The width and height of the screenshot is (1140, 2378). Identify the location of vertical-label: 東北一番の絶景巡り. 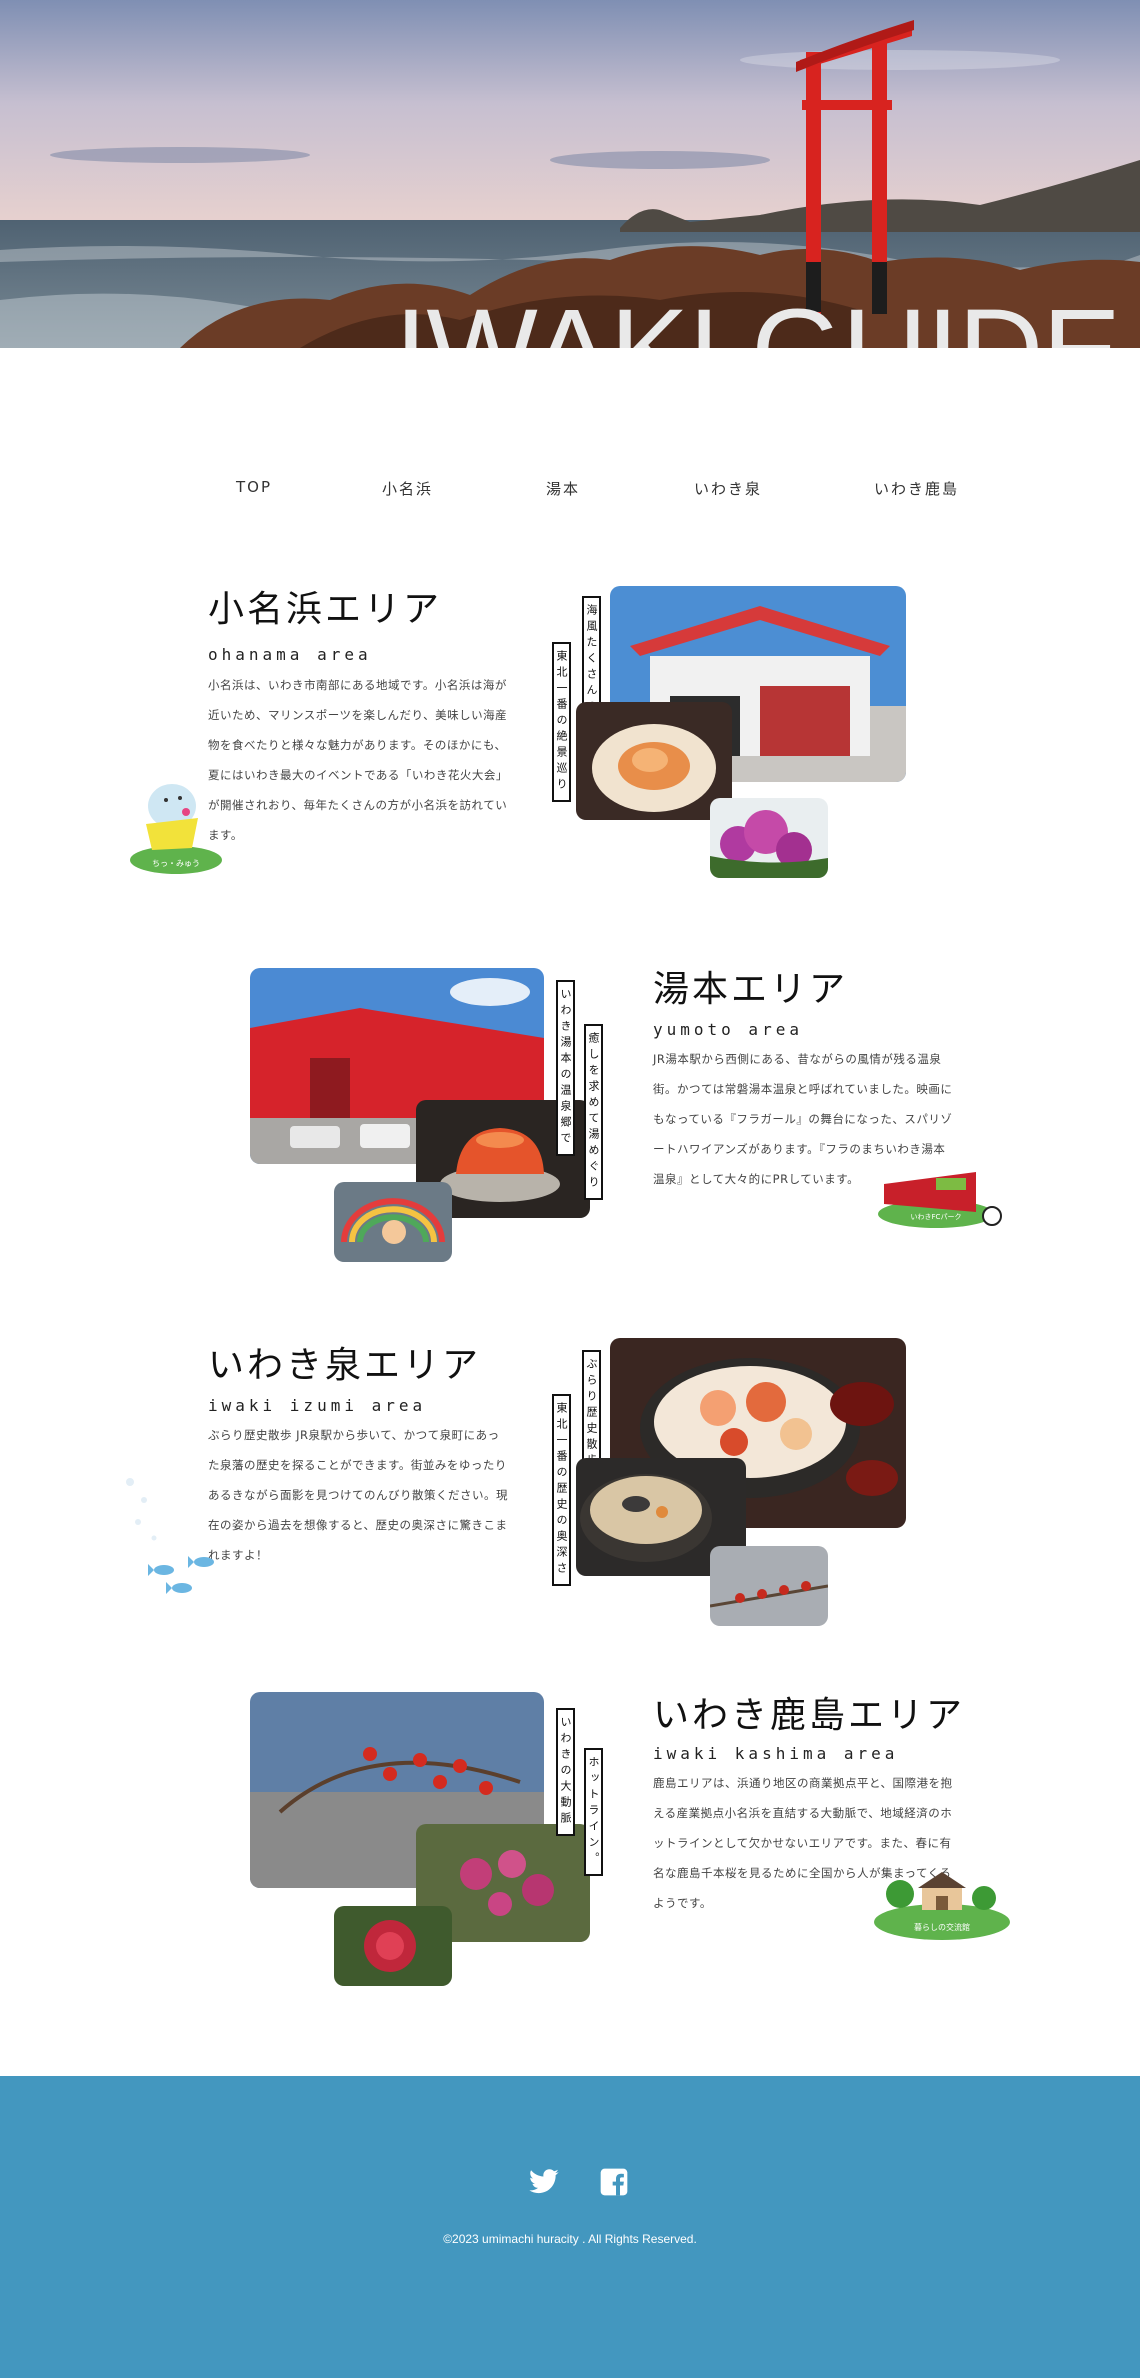
(561, 722).